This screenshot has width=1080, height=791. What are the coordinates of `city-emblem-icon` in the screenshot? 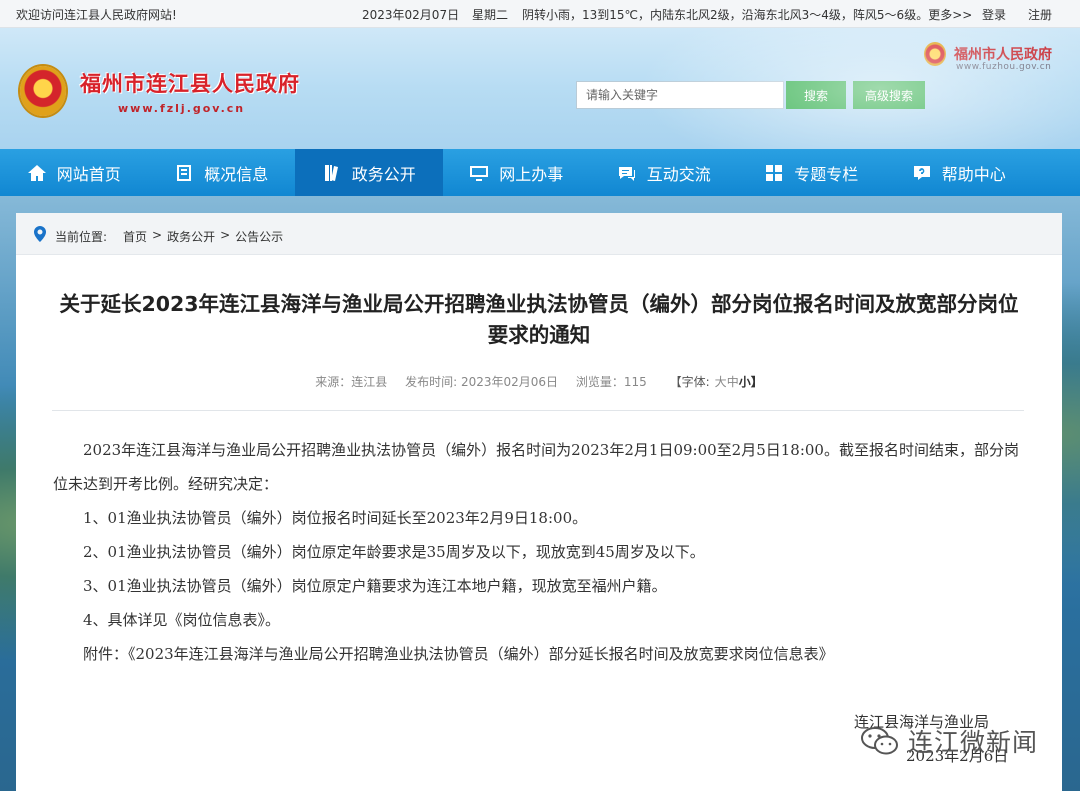 It's located at (935, 54).